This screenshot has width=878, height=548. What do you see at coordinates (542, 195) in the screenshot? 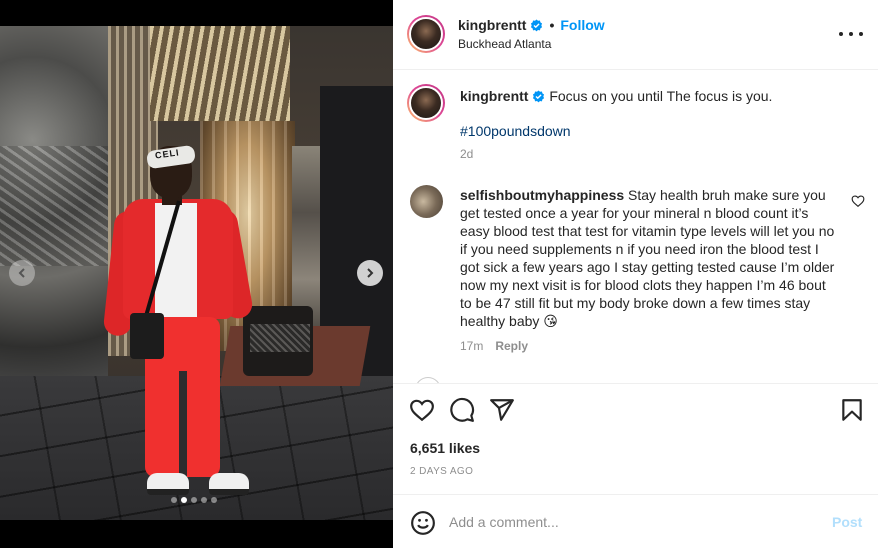
I see `commenter-username: selfishboutmyhappiness` at bounding box center [542, 195].